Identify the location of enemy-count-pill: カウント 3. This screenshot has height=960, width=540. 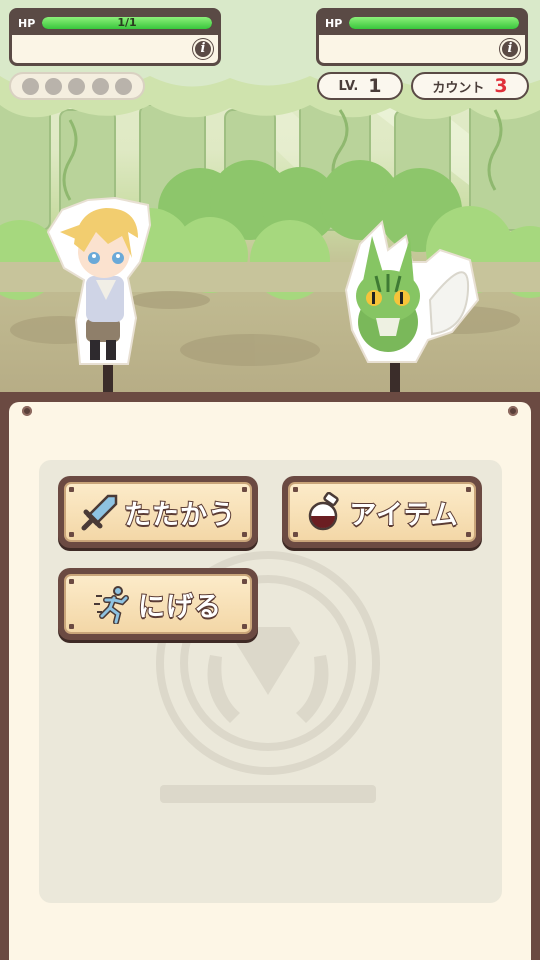
(470, 86).